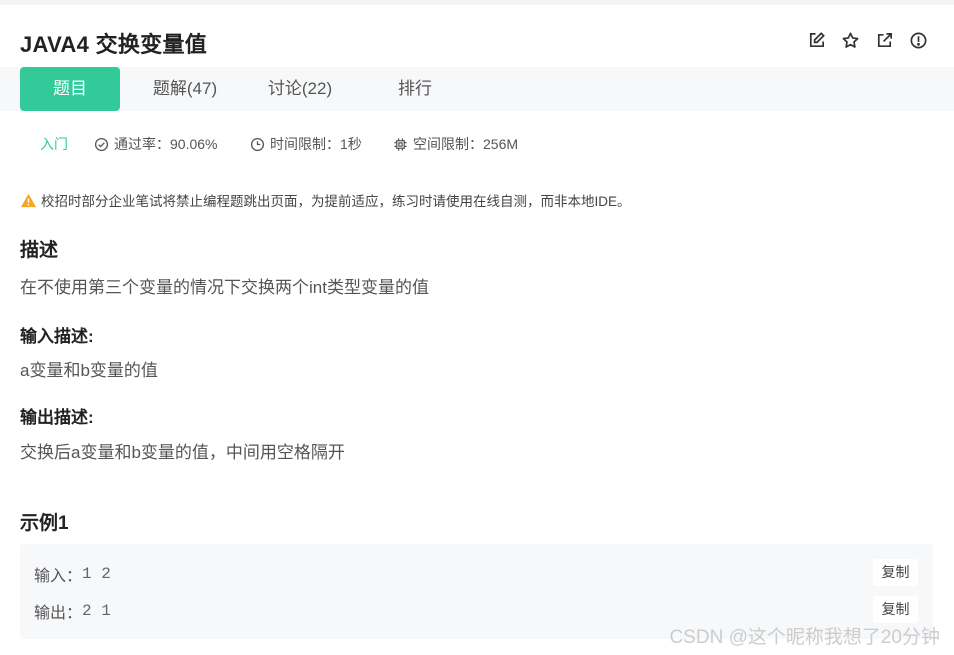 The image size is (954, 655). I want to click on header-actions, so click(867, 40).